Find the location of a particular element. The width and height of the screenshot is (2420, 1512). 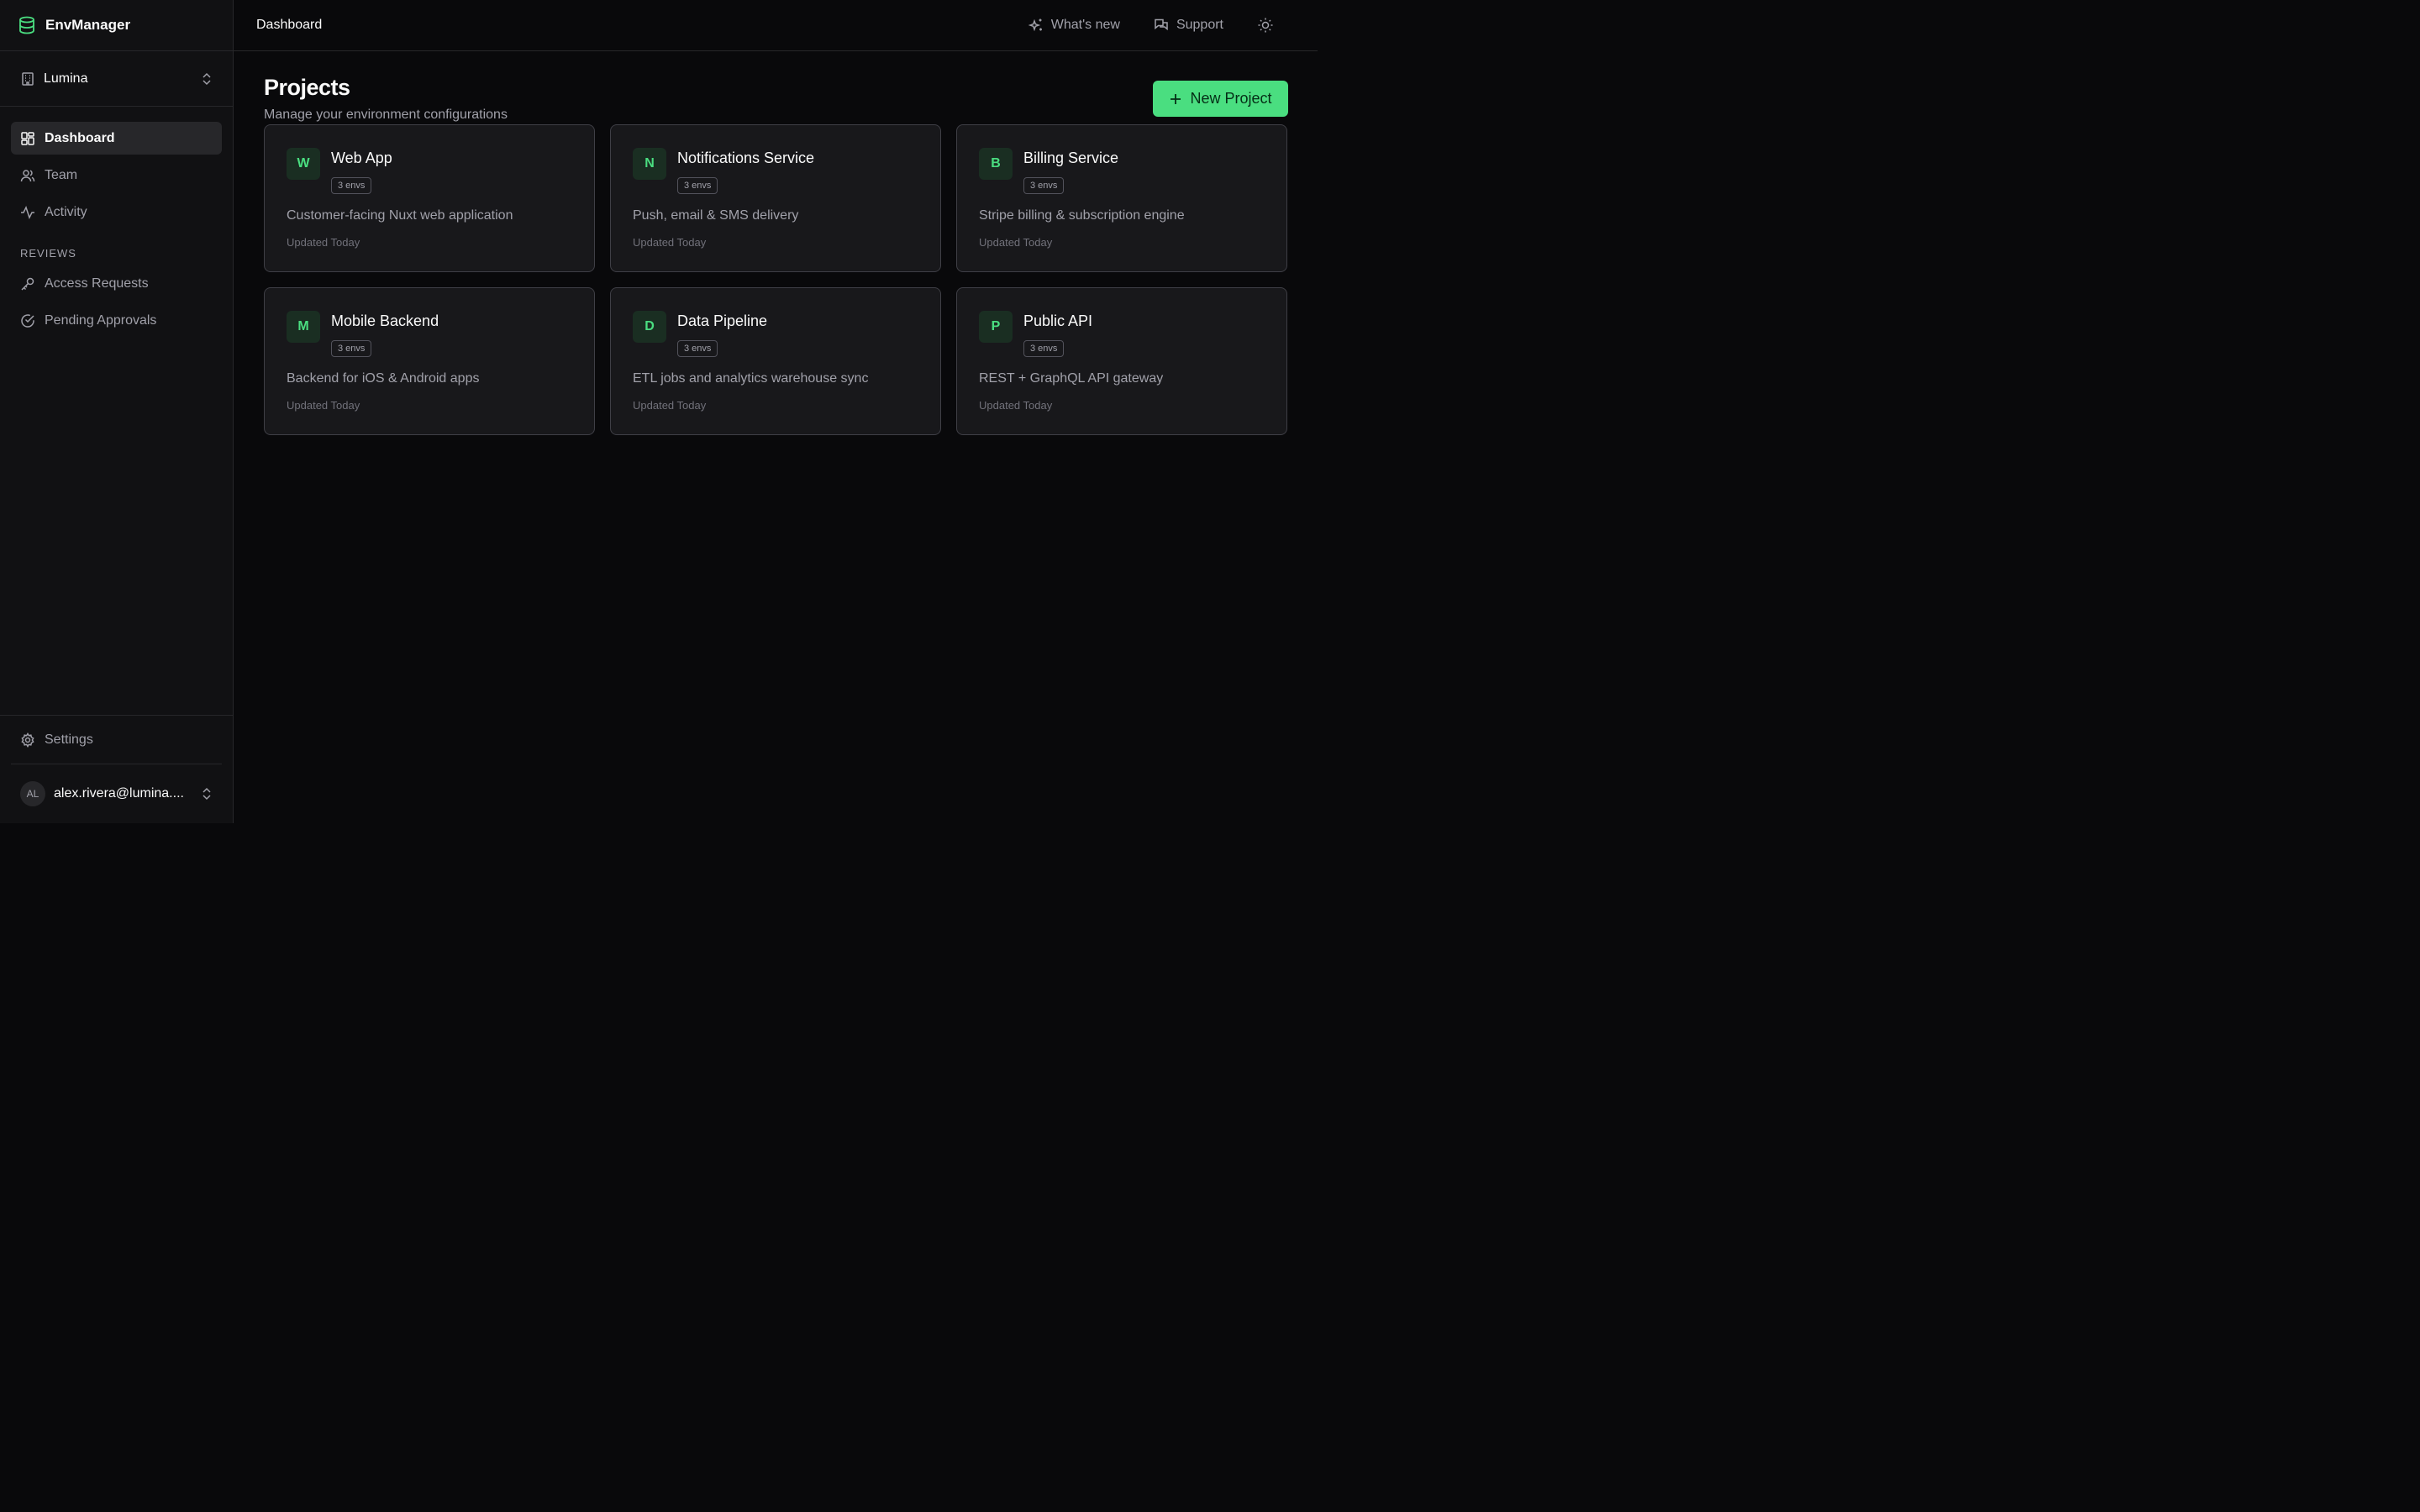

plus-icon is located at coordinates (1175, 99).